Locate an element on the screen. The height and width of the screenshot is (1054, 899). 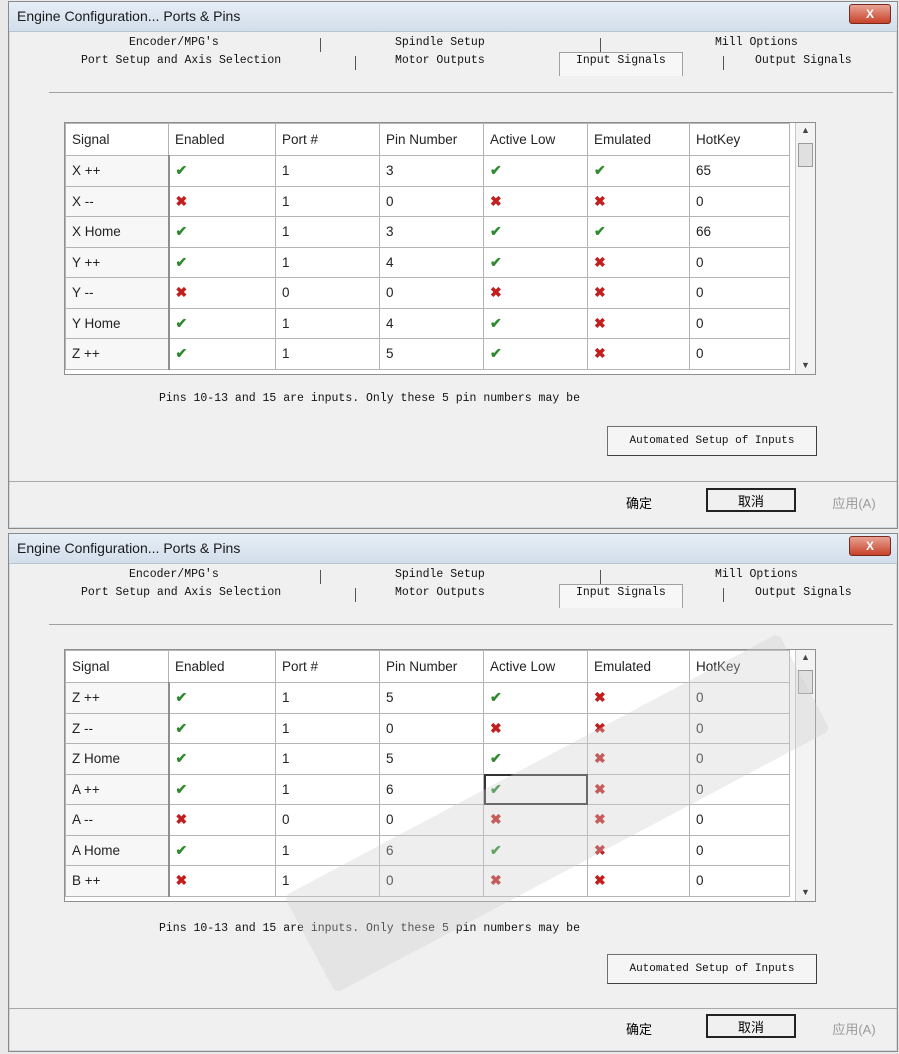
signal-cell: A Home is located at coordinates (117, 850).